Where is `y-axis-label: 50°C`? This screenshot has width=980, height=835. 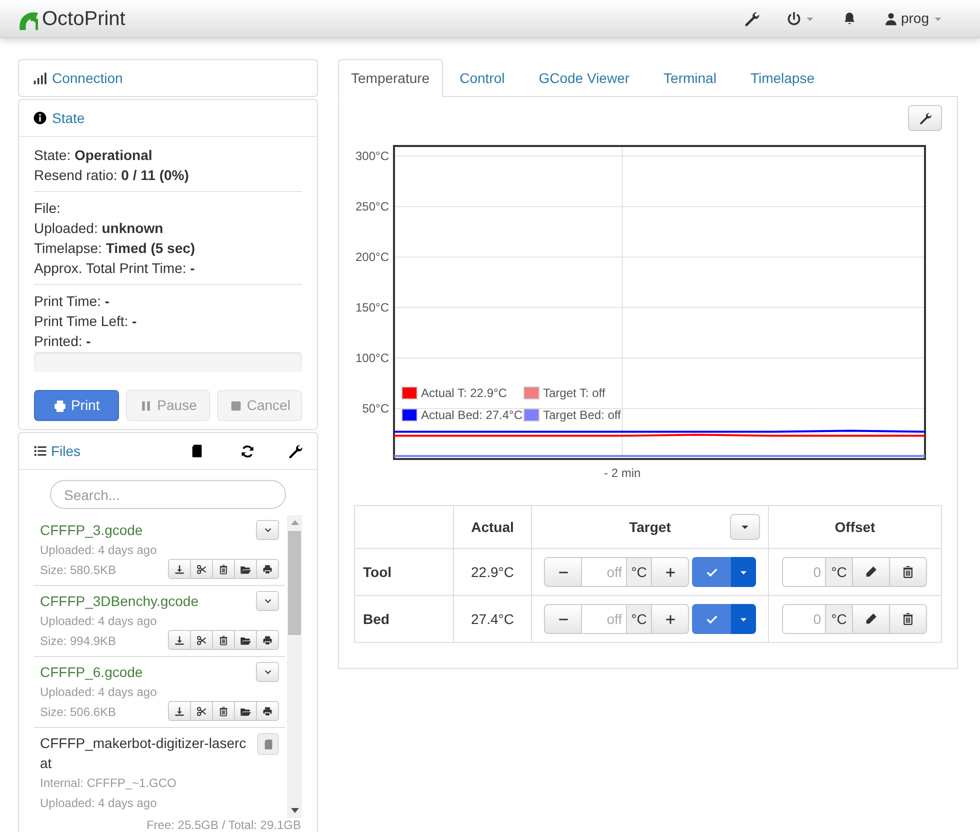 y-axis-label: 50°C is located at coordinates (375, 409).